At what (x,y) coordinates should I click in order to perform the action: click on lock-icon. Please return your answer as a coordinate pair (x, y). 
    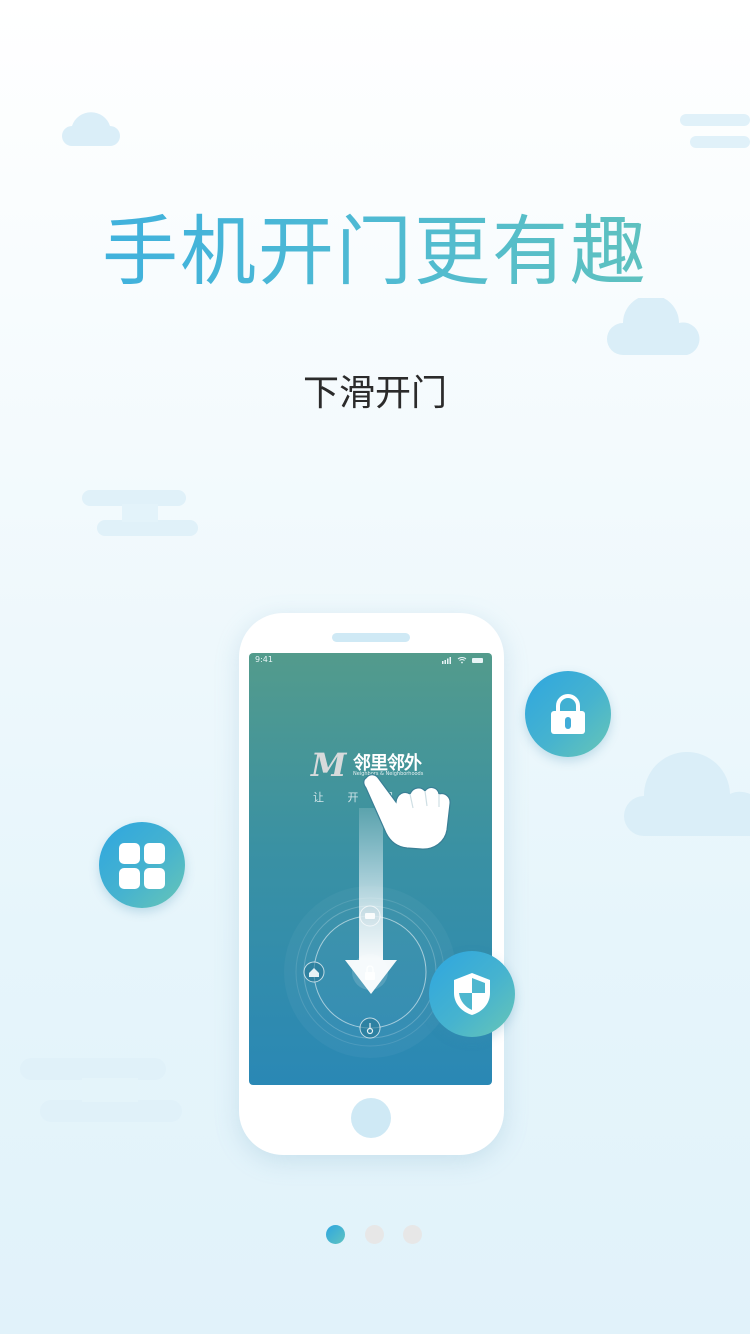
    Looking at the image, I should click on (568, 714).